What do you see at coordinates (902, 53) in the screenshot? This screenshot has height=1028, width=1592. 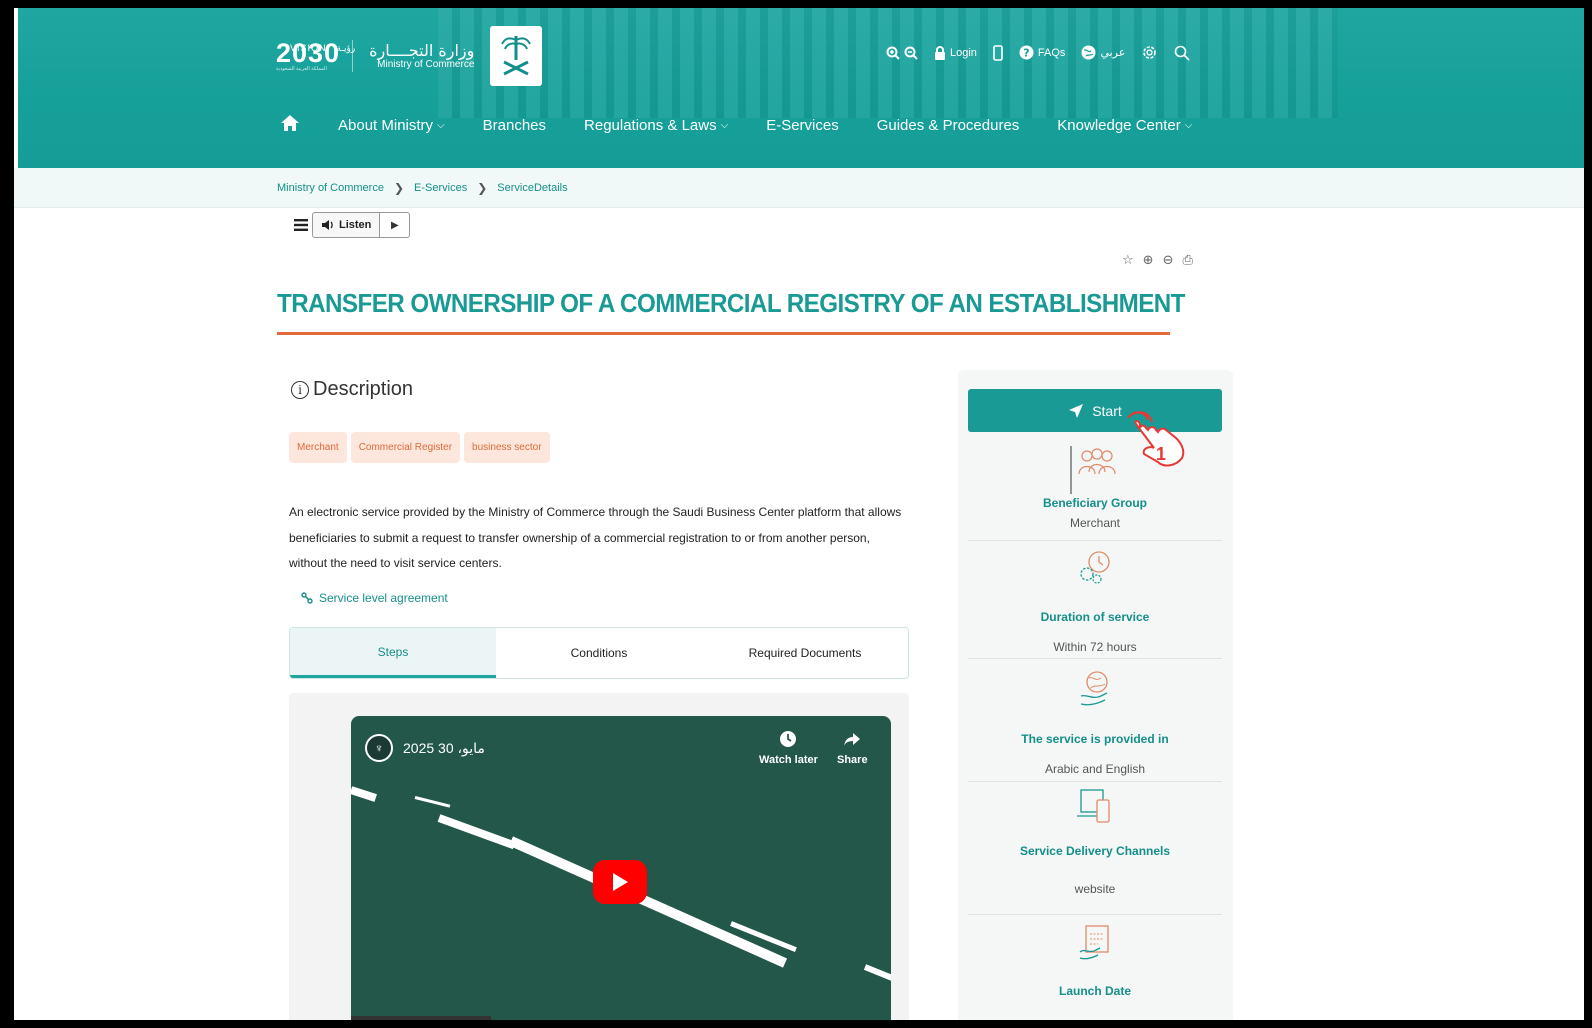 I see `zoom-in-icon` at bounding box center [902, 53].